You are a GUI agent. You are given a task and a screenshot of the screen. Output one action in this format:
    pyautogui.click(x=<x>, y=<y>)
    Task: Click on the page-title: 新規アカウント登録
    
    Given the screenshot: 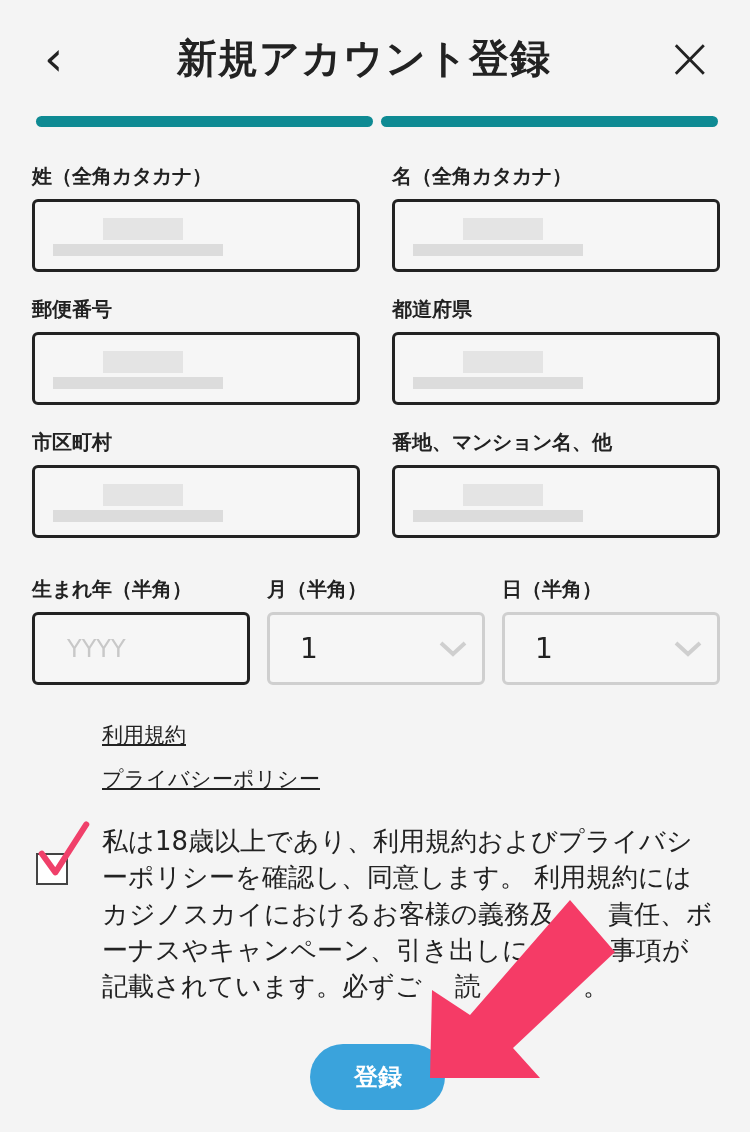 What is the action you would take?
    pyautogui.click(x=364, y=58)
    